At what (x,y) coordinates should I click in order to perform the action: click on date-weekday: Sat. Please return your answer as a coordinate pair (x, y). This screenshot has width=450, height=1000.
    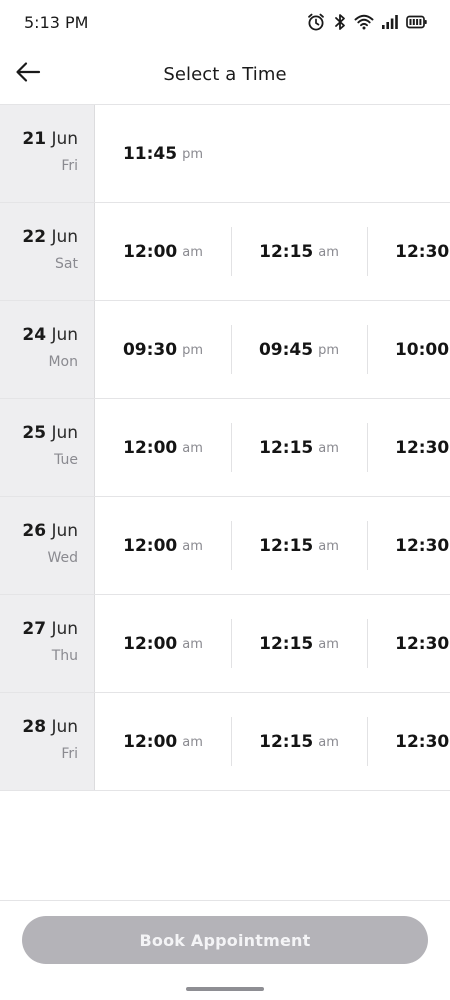
    Looking at the image, I should click on (66, 264).